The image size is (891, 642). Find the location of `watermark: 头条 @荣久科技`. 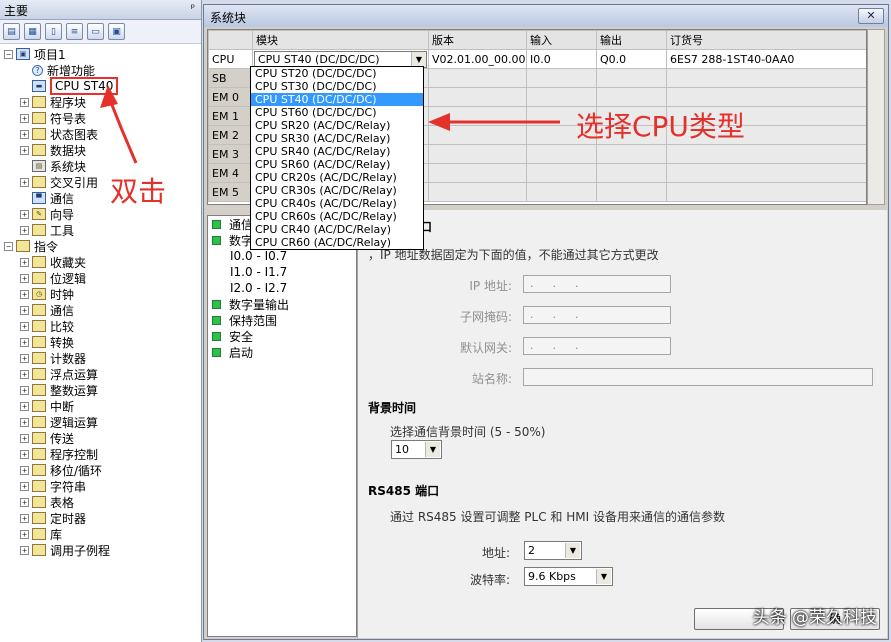

watermark: 头条 @荣久科技 is located at coordinates (814, 618).